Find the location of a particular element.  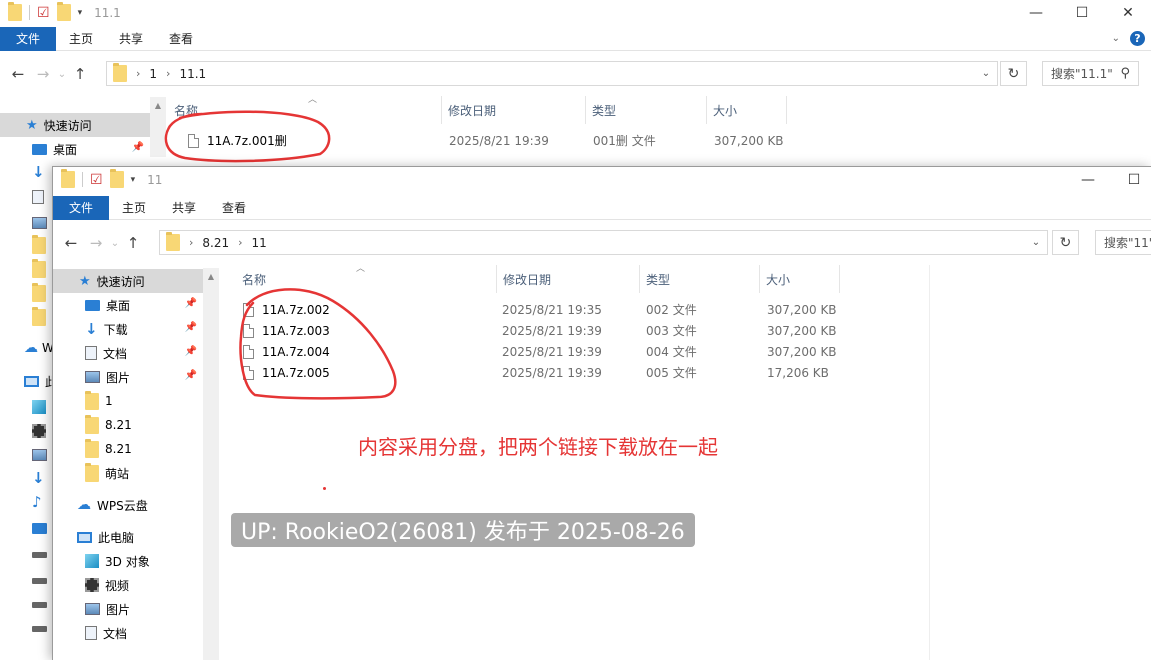

sidebar-item-label: 桌面 is located at coordinates (118, 305).